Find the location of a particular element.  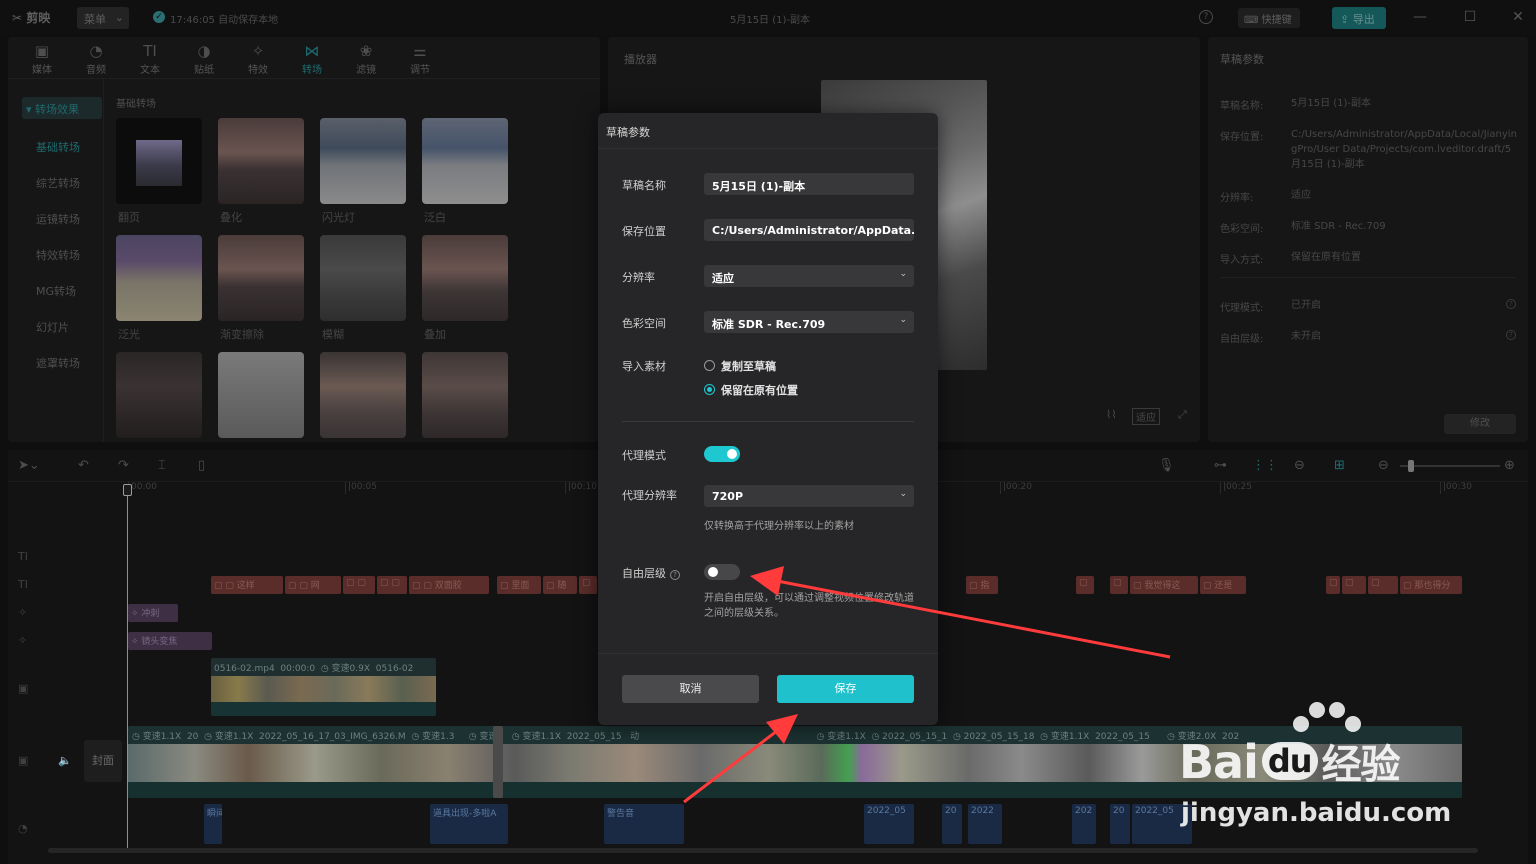

watermark-brand: Bai du 经验 is located at coordinates (1290, 762).